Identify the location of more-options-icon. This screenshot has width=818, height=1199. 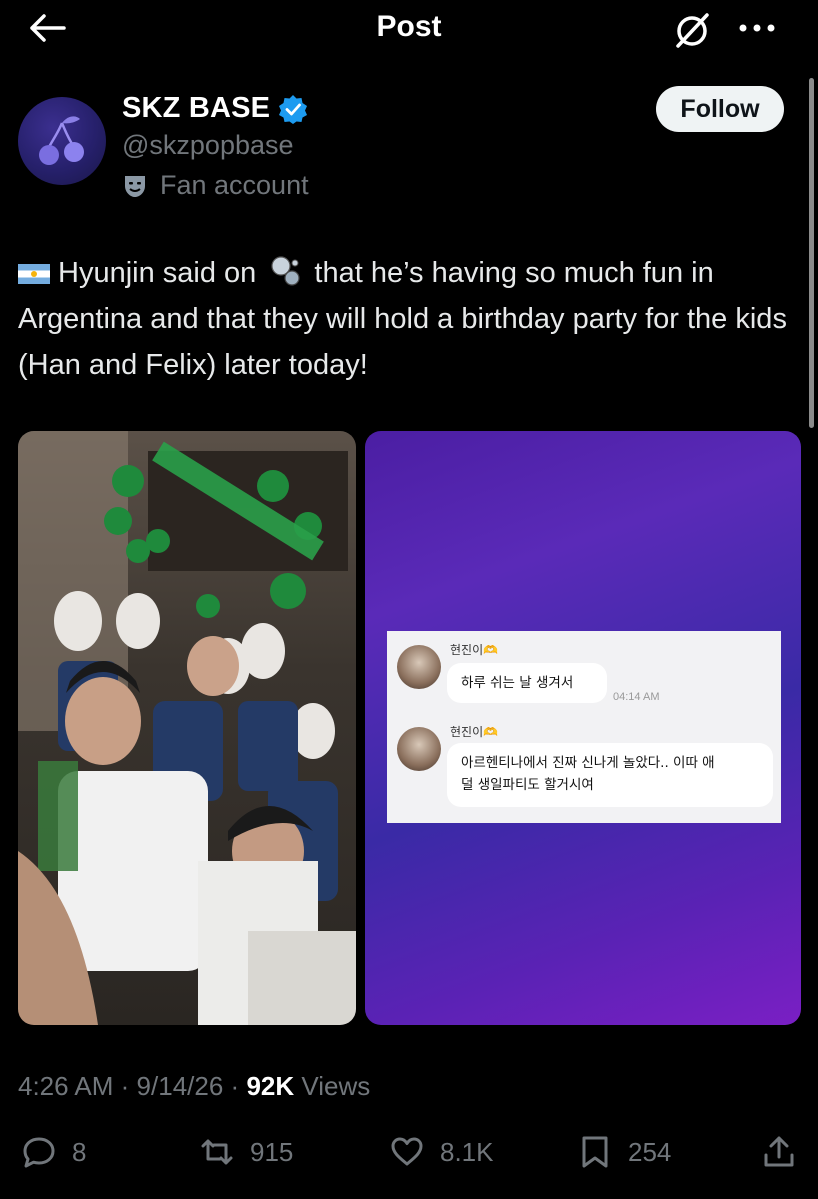
(757, 28).